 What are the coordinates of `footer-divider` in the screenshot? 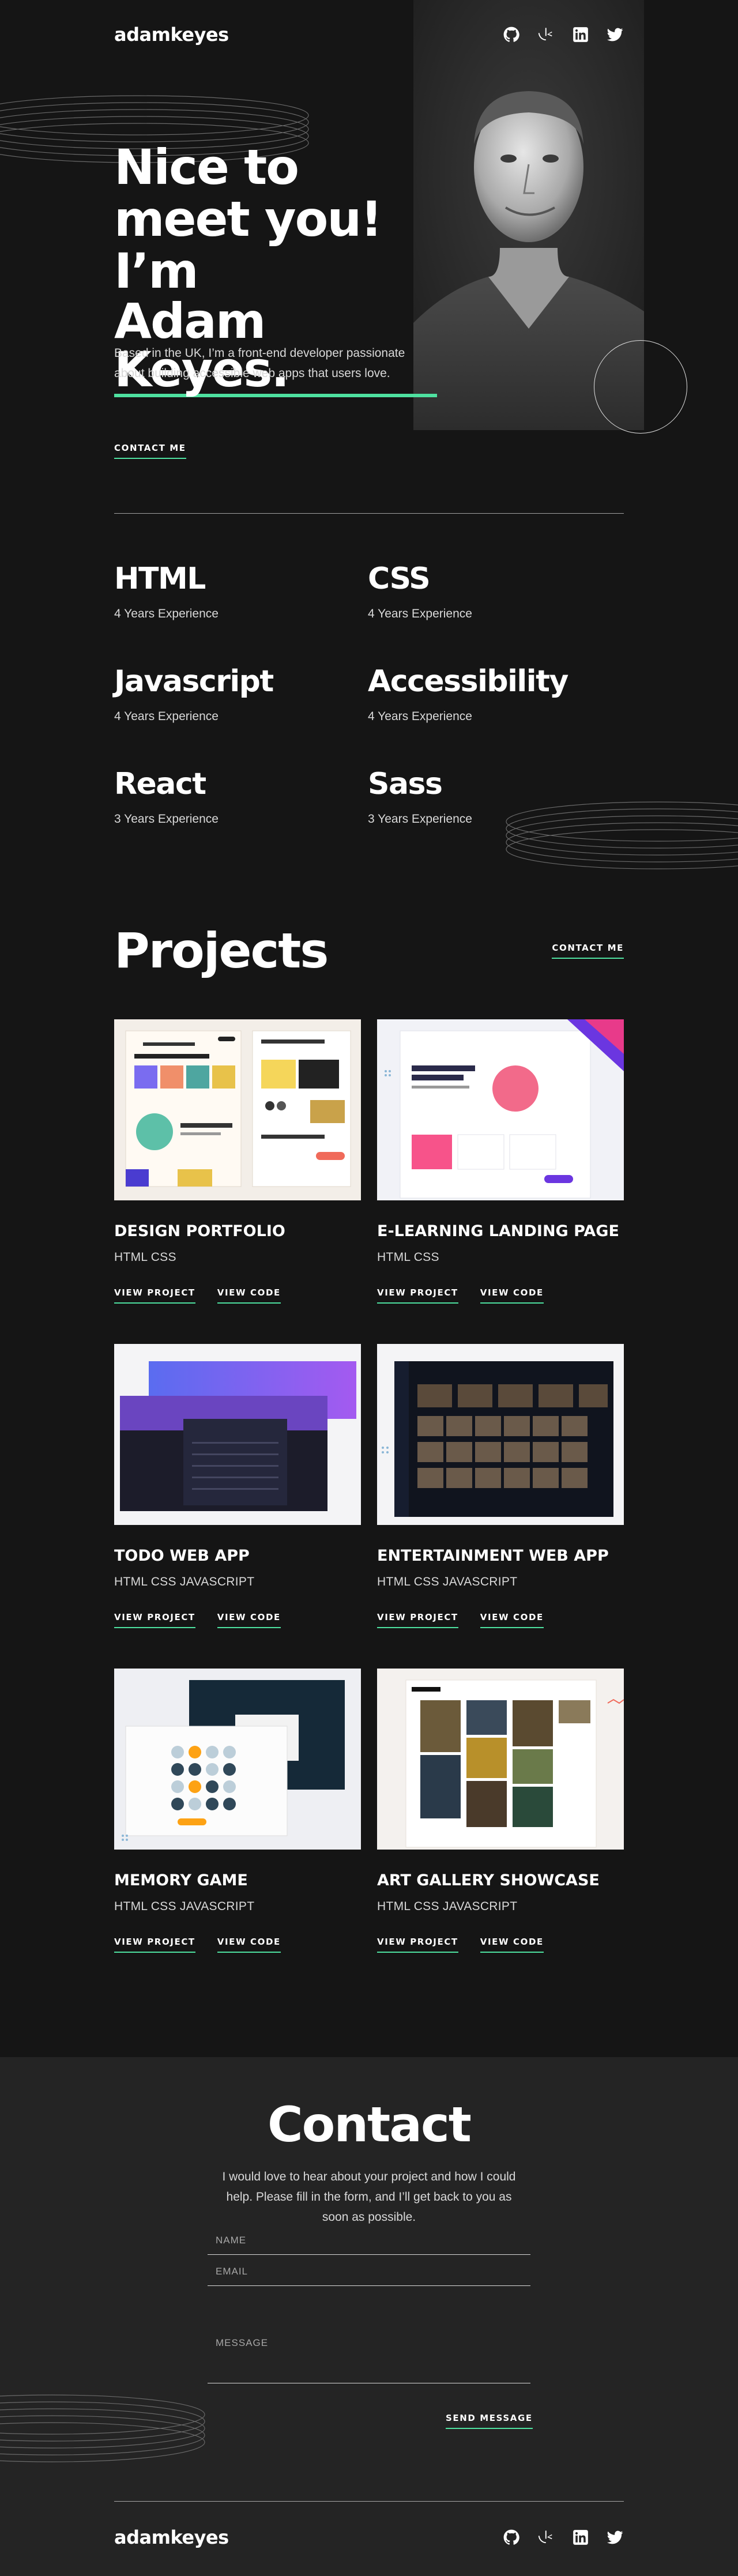 It's located at (369, 2501).